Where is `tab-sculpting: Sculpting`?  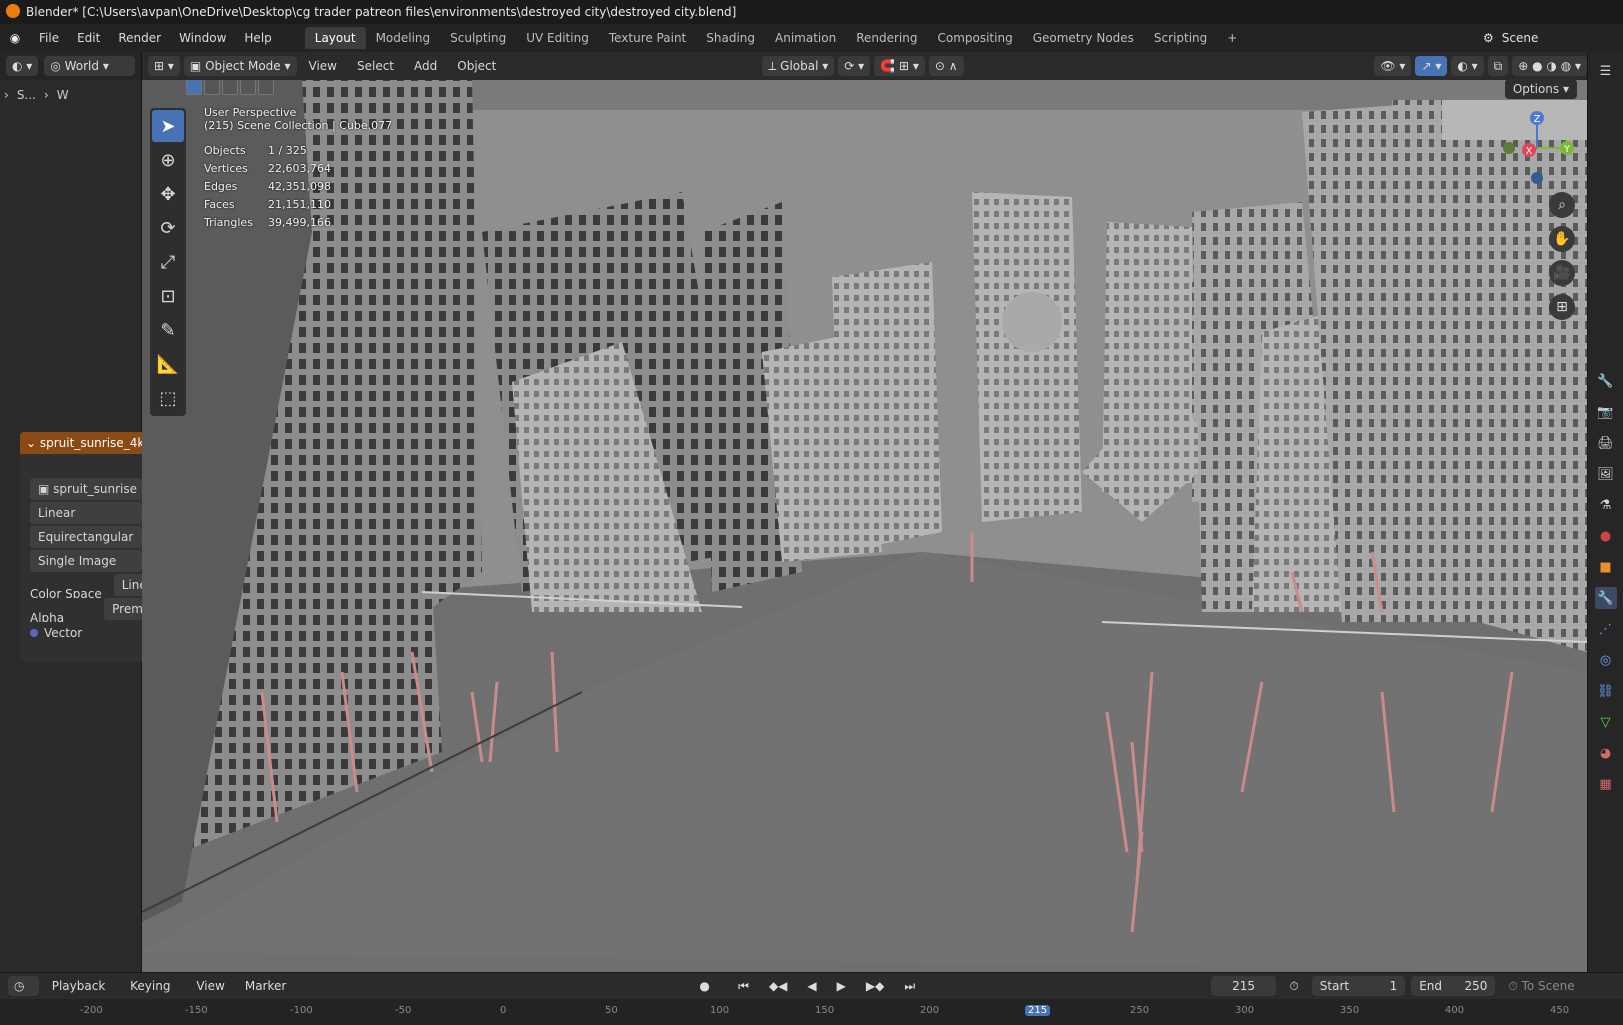 tab-sculpting: Sculpting is located at coordinates (478, 38).